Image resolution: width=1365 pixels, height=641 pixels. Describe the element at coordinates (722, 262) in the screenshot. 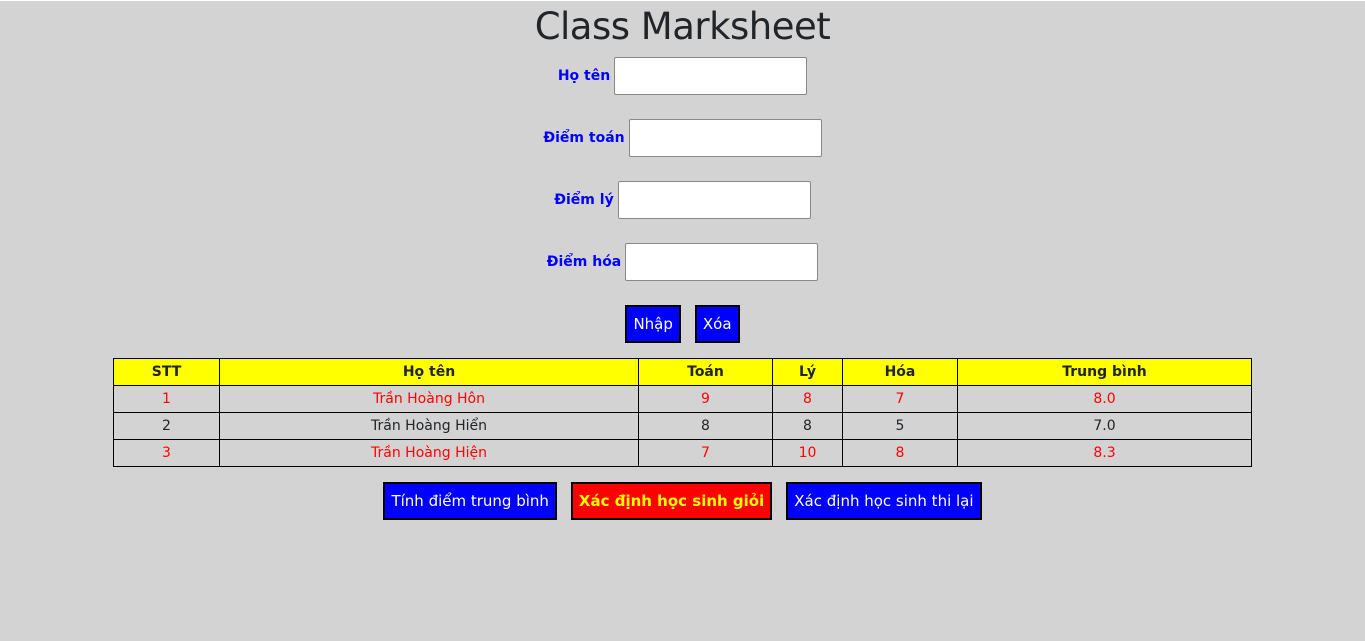

I see `chemistry-input` at that location.